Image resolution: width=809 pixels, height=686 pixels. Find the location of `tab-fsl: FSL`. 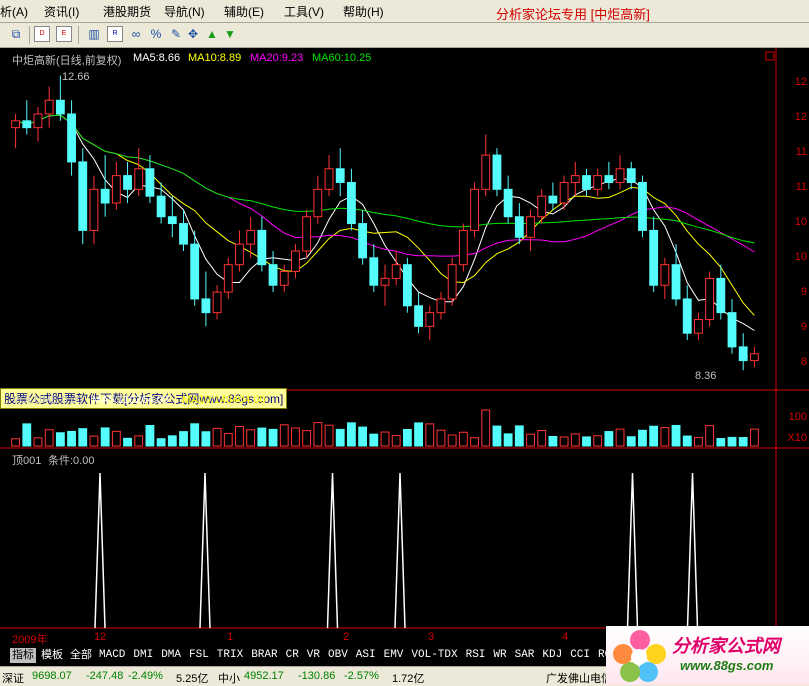

tab-fsl: FSL is located at coordinates (199, 655).